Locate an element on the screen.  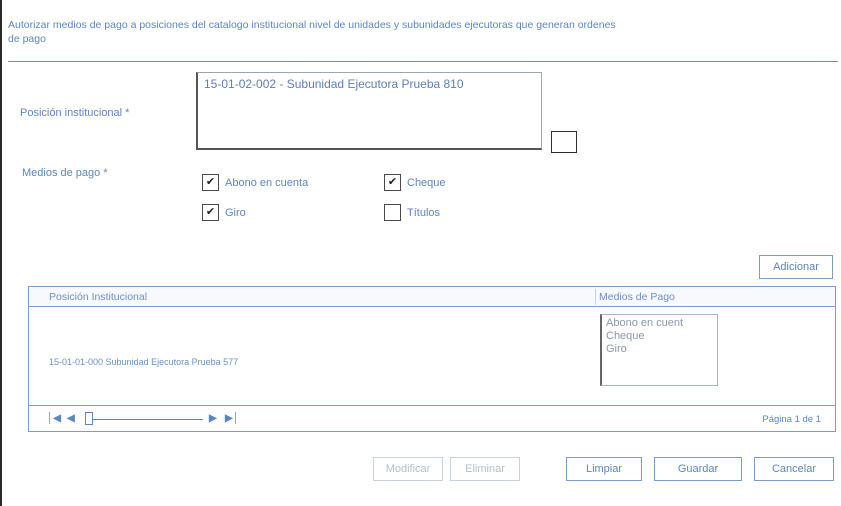
limpiar-button: Limpiar is located at coordinates (604, 469).